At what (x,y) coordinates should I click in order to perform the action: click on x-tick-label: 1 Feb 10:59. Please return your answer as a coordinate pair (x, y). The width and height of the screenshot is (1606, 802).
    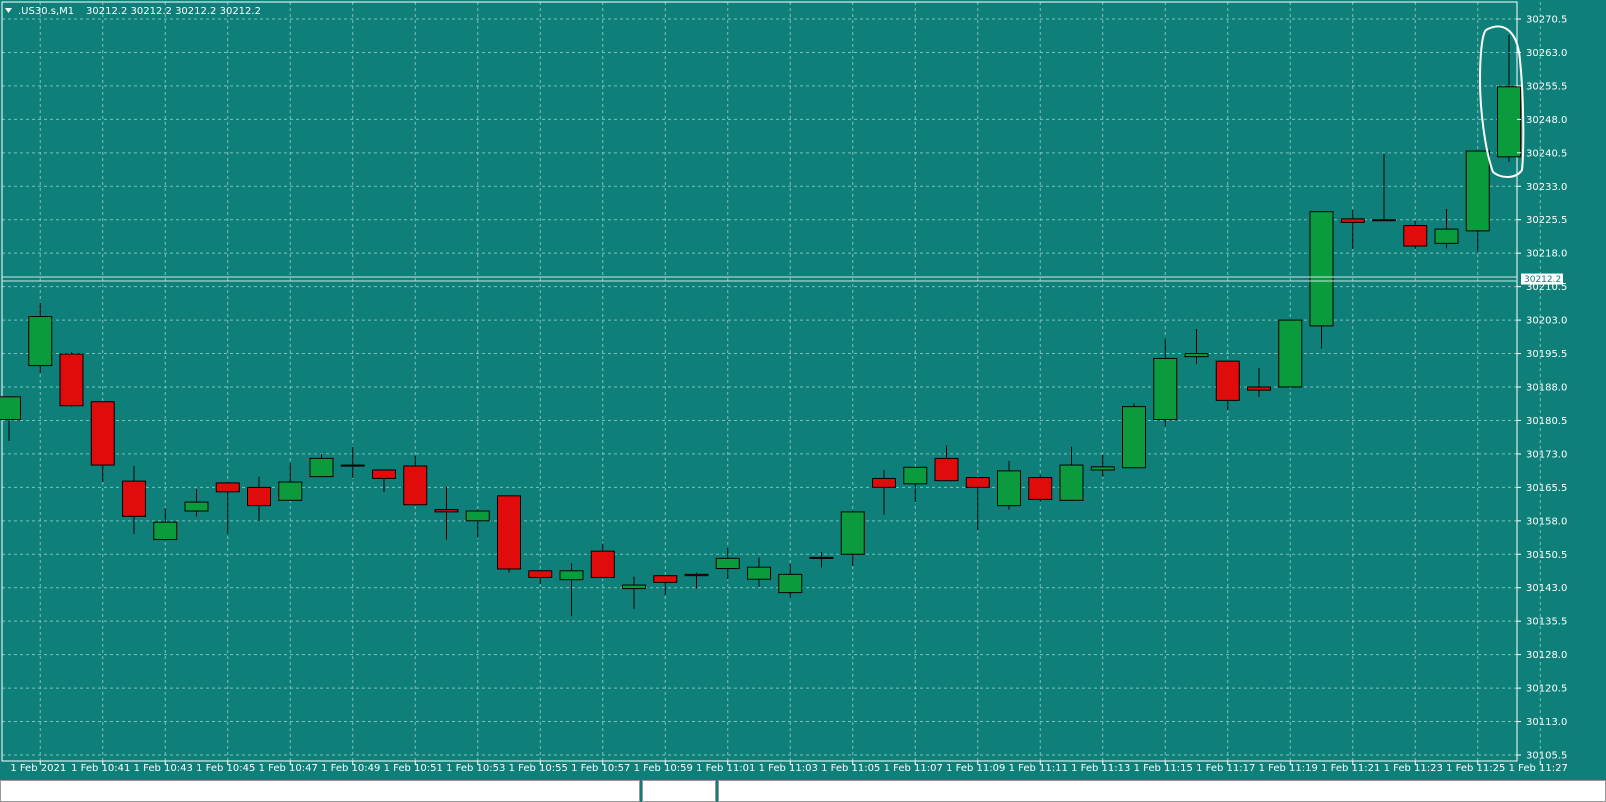
    Looking at the image, I should click on (663, 768).